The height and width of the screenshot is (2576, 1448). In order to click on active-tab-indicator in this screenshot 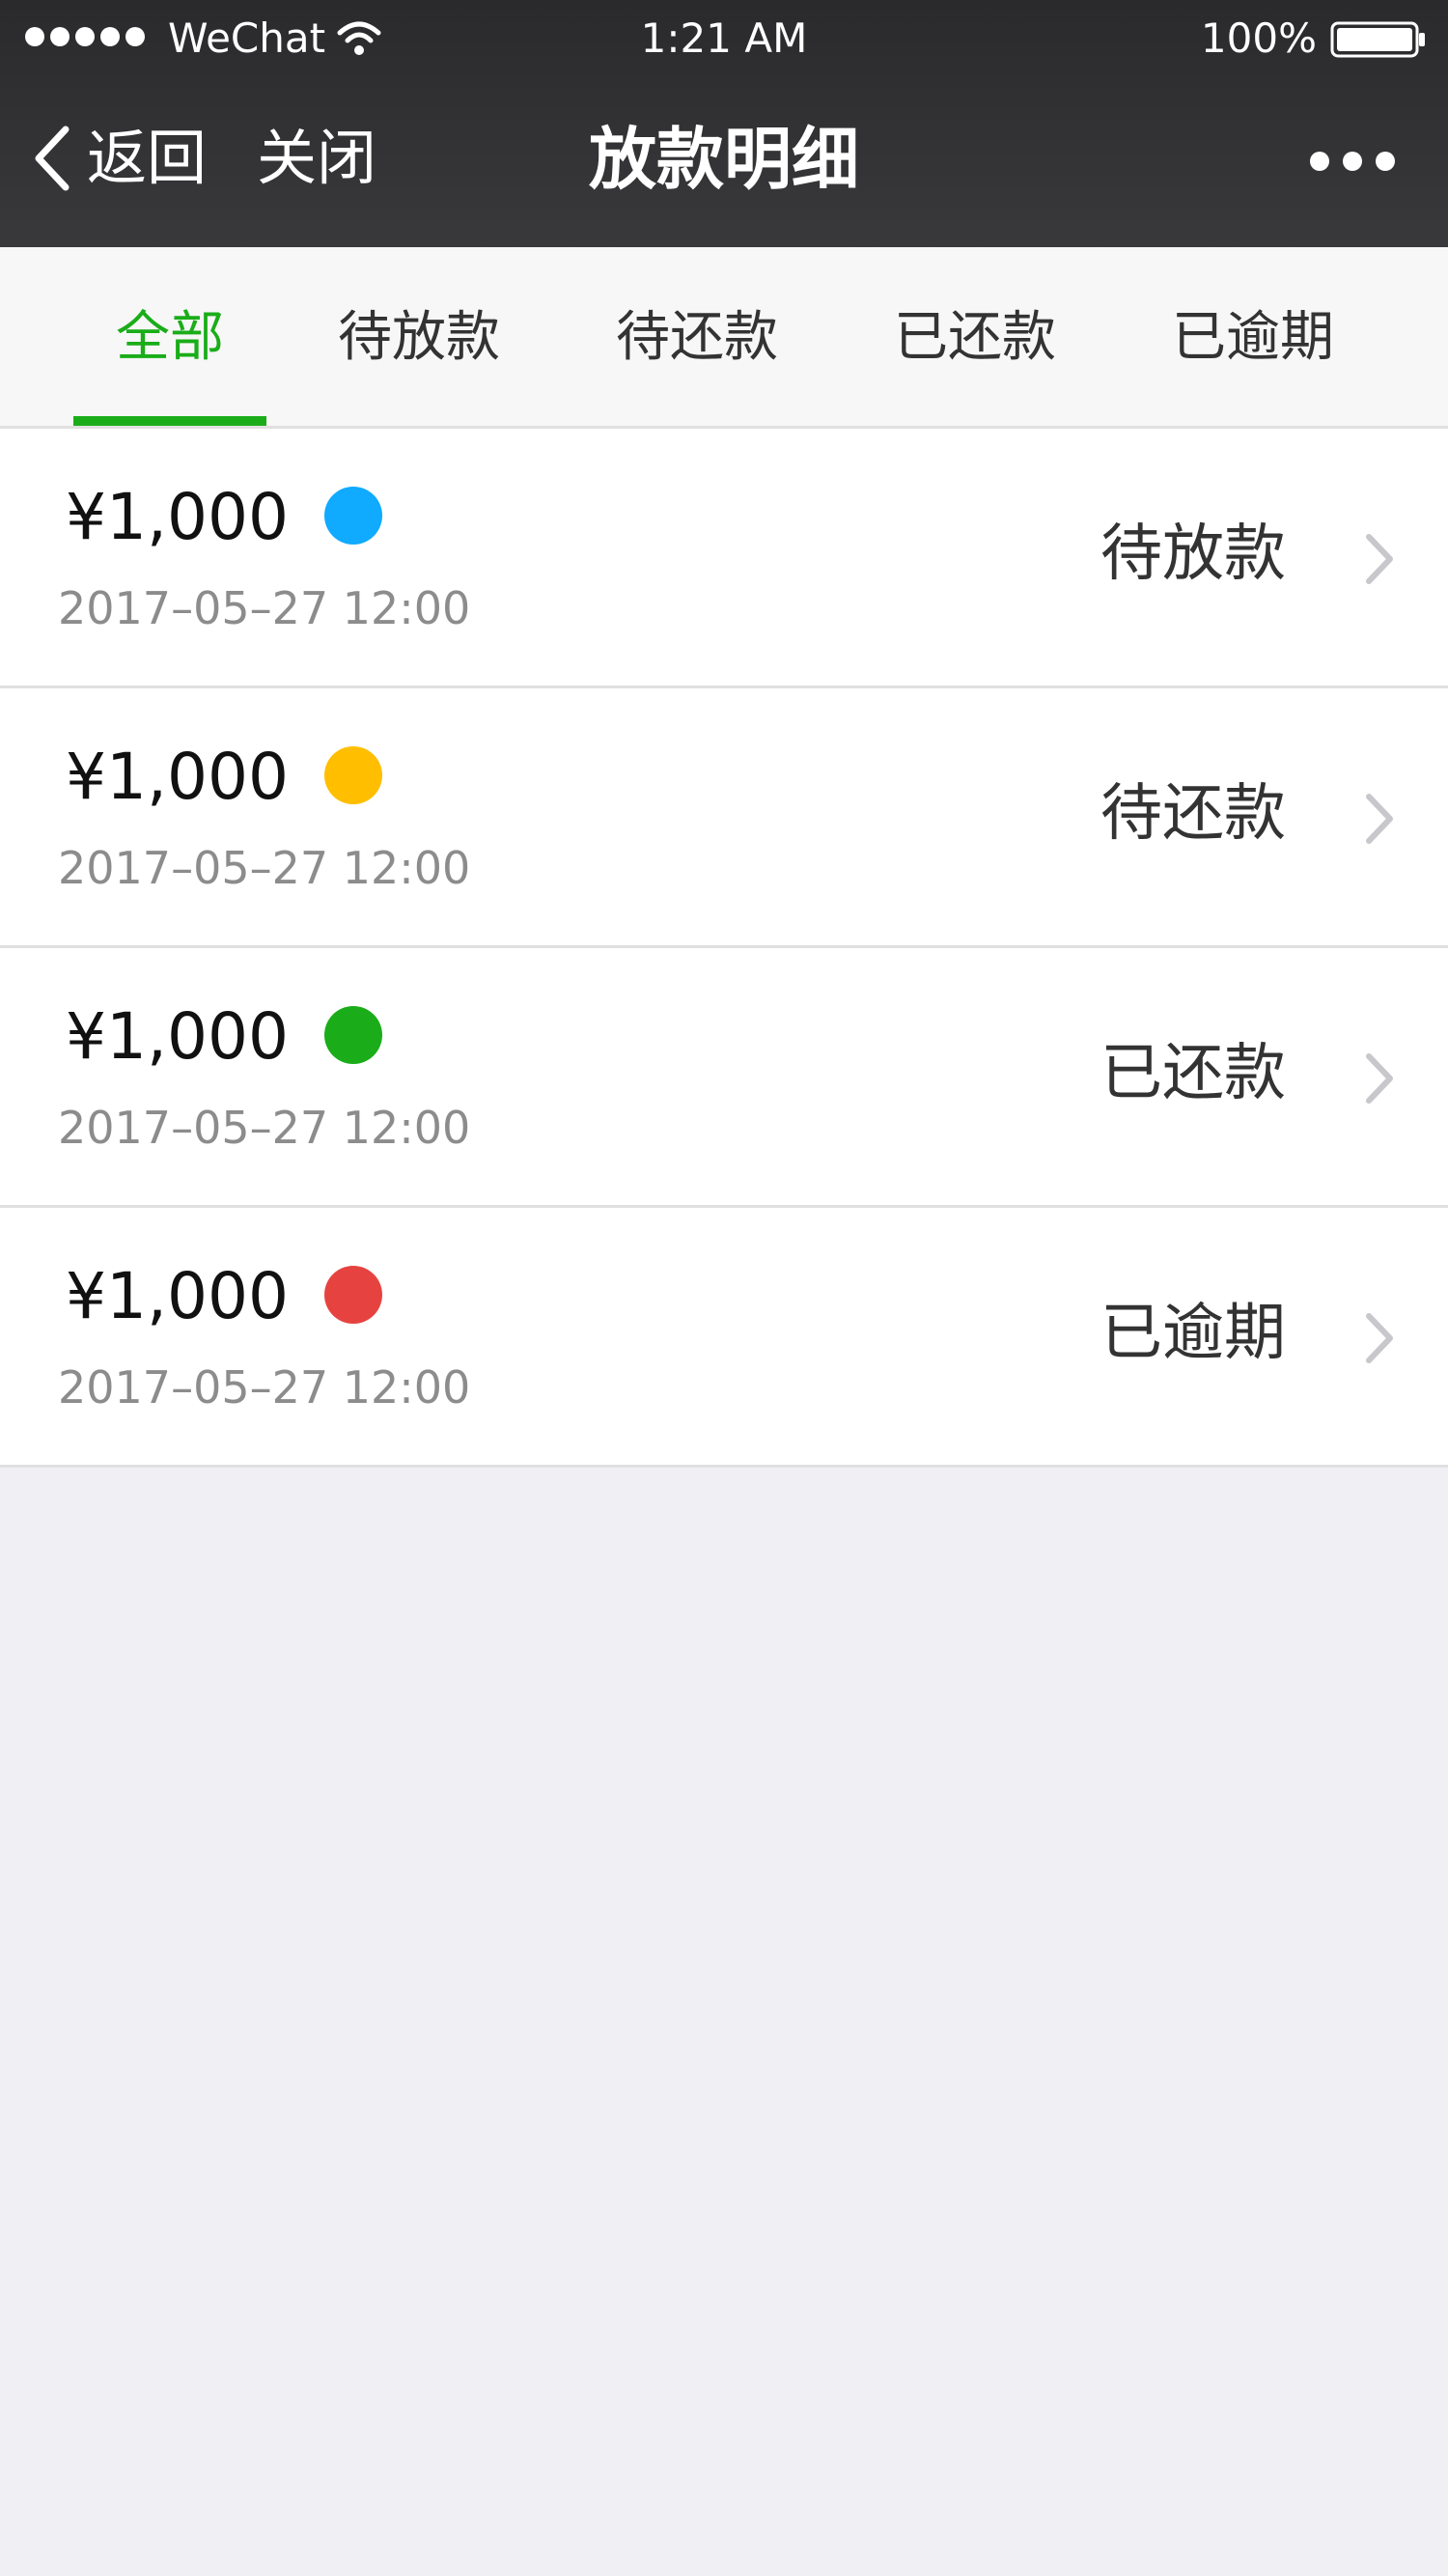, I will do `click(170, 421)`.